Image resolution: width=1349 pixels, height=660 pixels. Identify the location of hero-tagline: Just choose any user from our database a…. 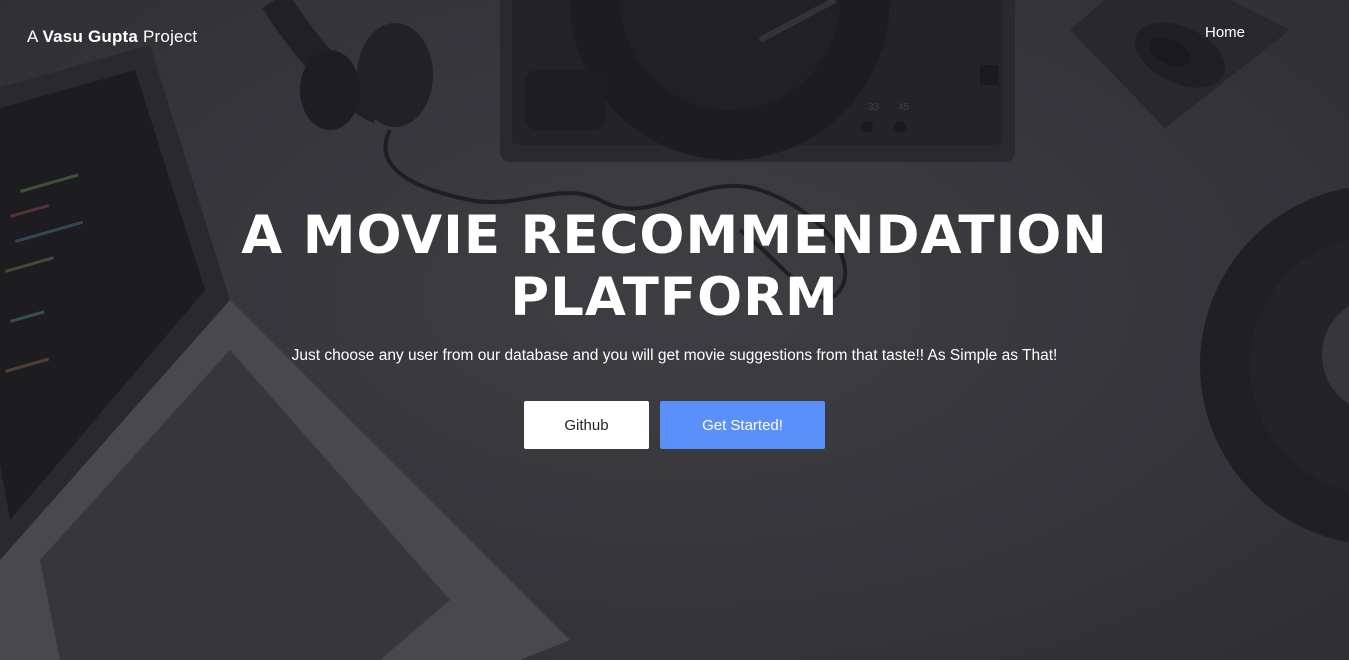
(674, 355).